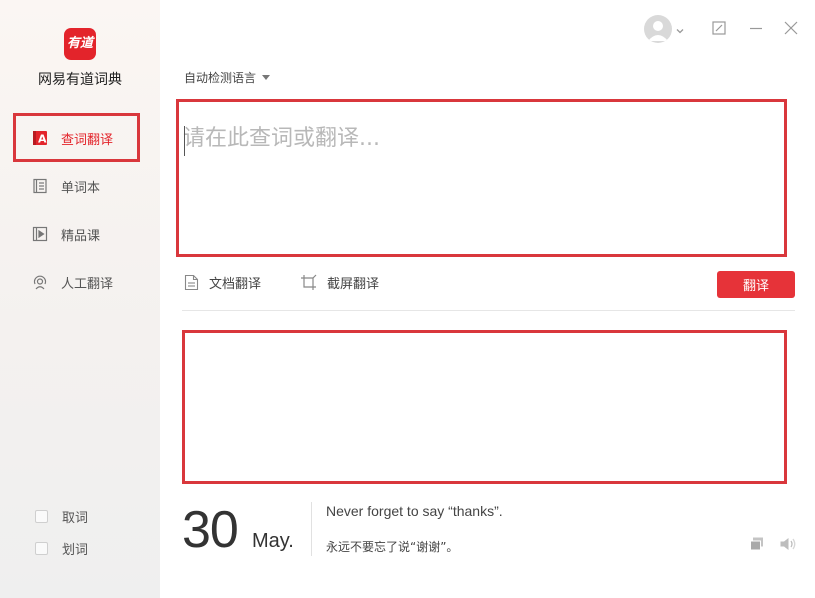  Describe the element at coordinates (80, 80) in the screenshot. I see `app-title: 网易有道词典` at that location.